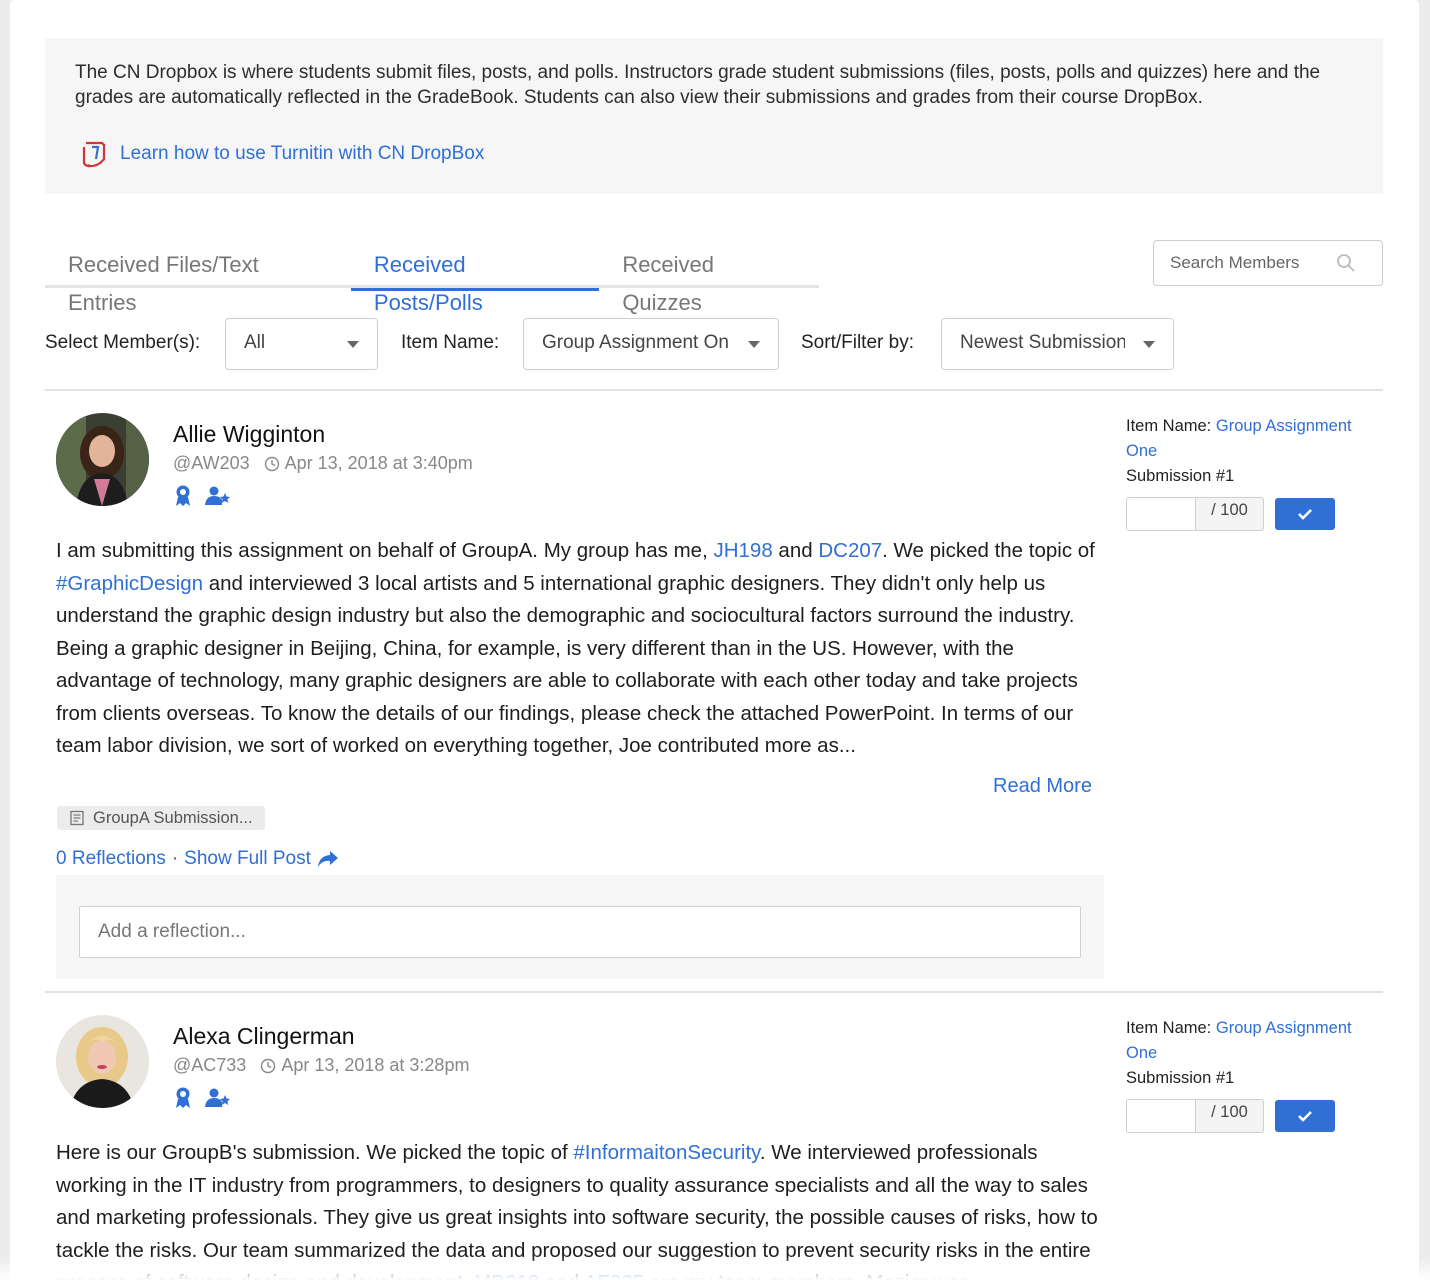 The image size is (1430, 1280). Describe the element at coordinates (129, 583) in the screenshot. I see `mention-link: #GraphicDesign` at that location.